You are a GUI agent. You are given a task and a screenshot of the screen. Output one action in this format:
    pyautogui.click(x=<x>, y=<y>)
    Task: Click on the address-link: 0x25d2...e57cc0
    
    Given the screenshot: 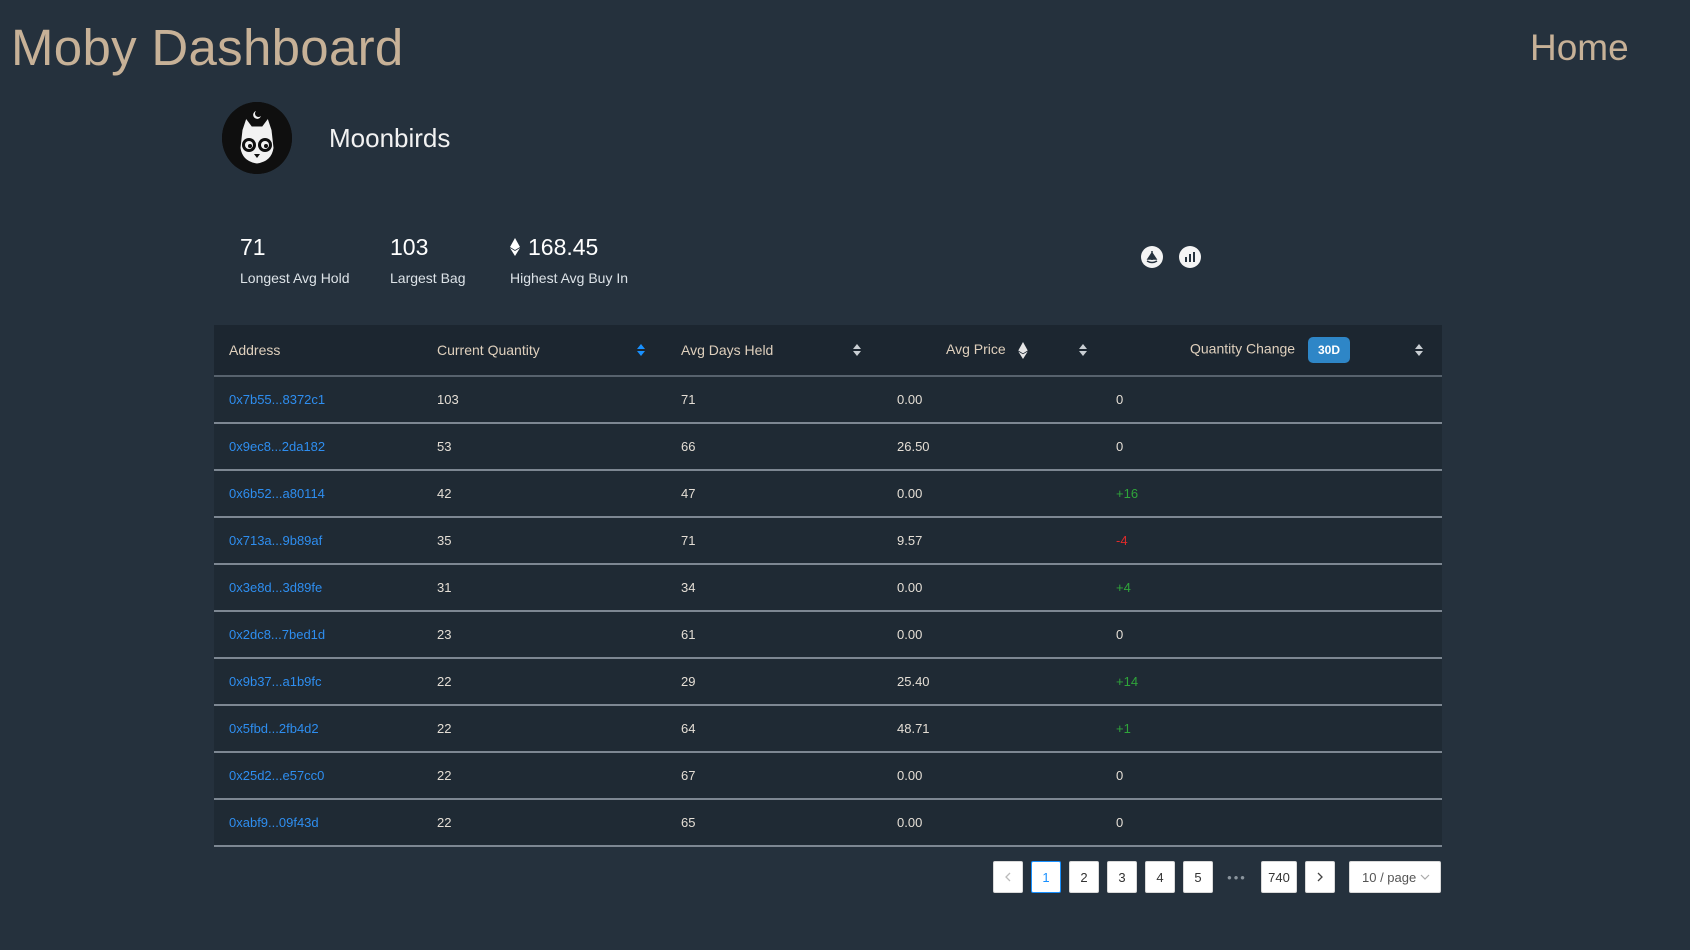 What is the action you would take?
    pyautogui.click(x=318, y=776)
    